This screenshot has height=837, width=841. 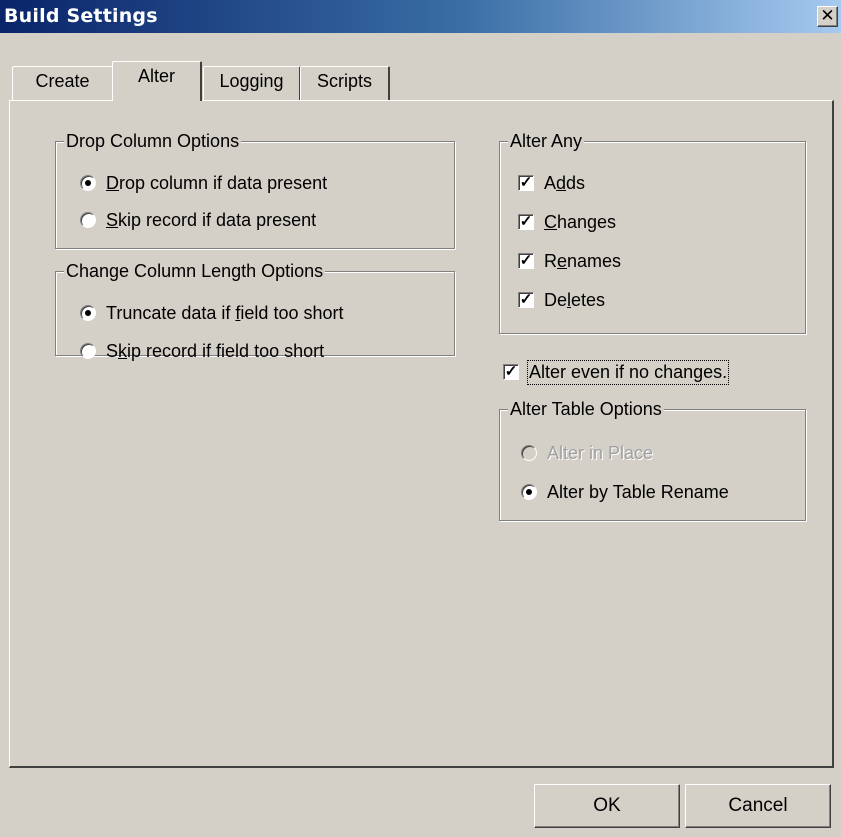 What do you see at coordinates (565, 182) in the screenshot?
I see `option-label: Adds` at bounding box center [565, 182].